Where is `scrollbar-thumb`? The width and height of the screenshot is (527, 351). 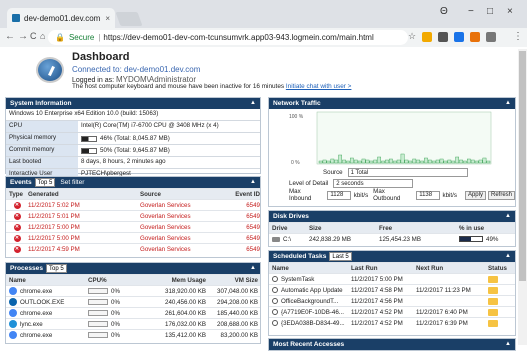
scrollbar-thumb is located at coordinates (522, 166).